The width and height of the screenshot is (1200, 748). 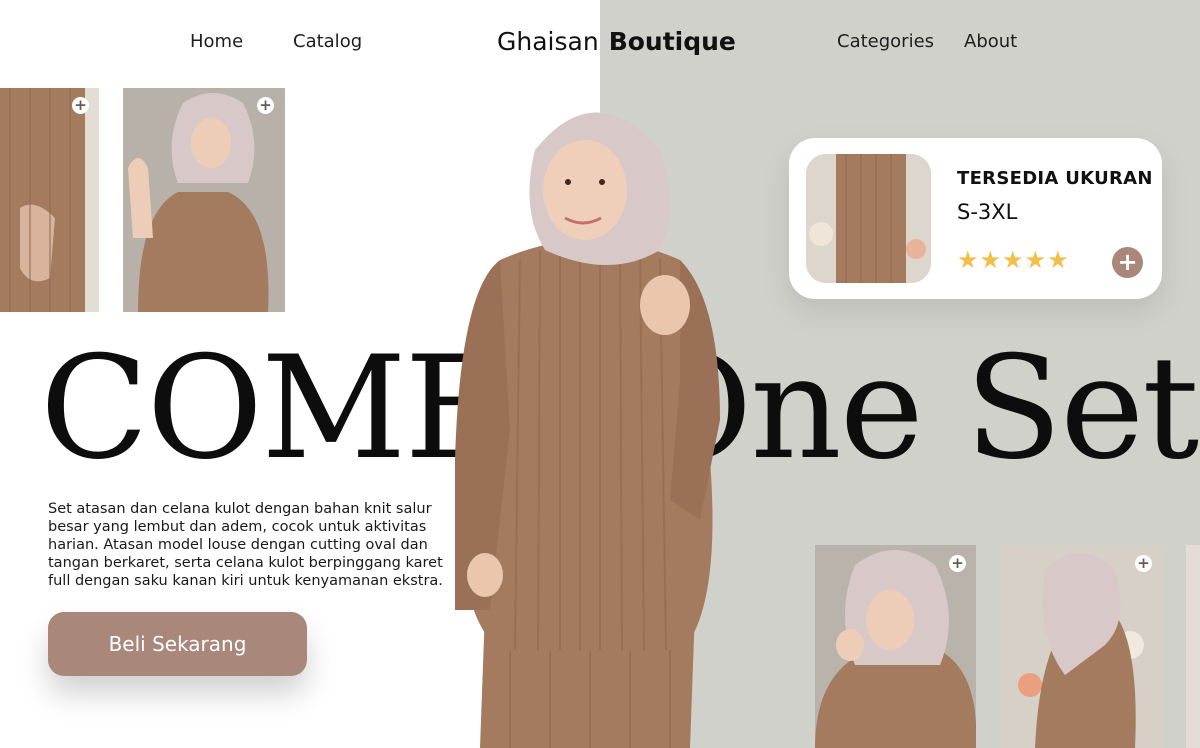 I want to click on logo-second: Boutique, so click(x=672, y=41).